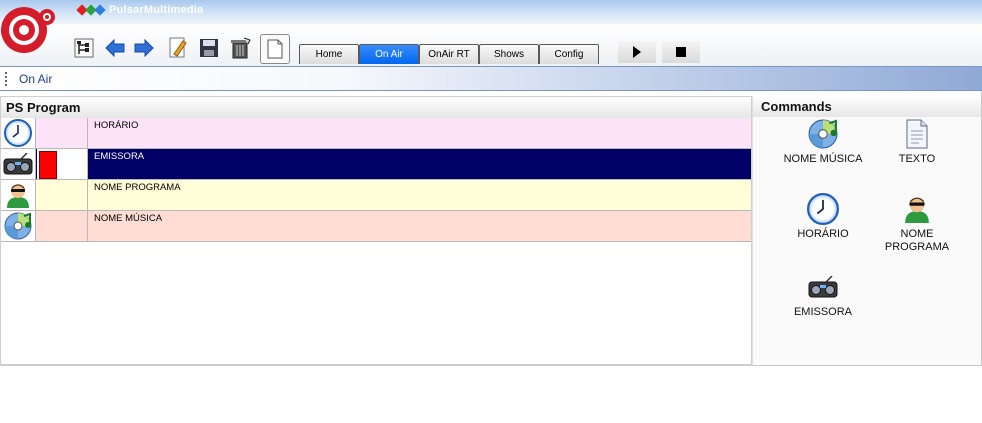 This screenshot has height=423, width=982. What do you see at coordinates (509, 54) in the screenshot?
I see `tab-shows: Shows` at bounding box center [509, 54].